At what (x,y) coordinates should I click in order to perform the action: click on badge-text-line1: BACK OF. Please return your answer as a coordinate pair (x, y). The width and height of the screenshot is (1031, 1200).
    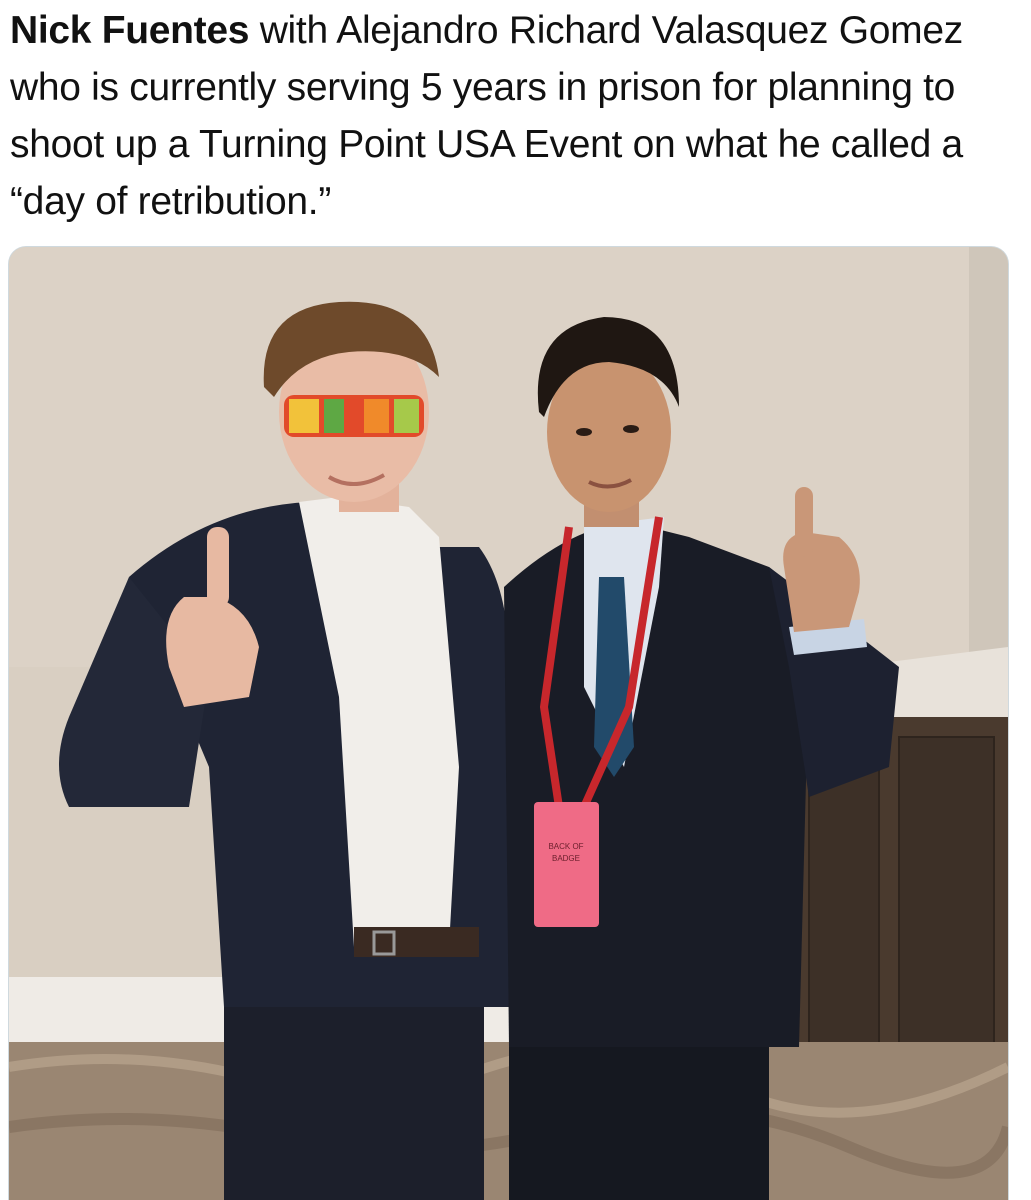
    Looking at the image, I should click on (565, 846).